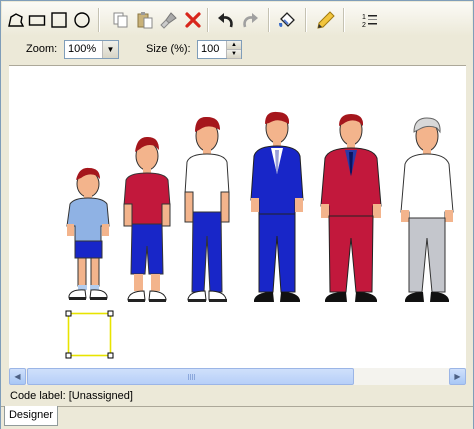  I want to click on scroll-thumb, so click(190, 376).